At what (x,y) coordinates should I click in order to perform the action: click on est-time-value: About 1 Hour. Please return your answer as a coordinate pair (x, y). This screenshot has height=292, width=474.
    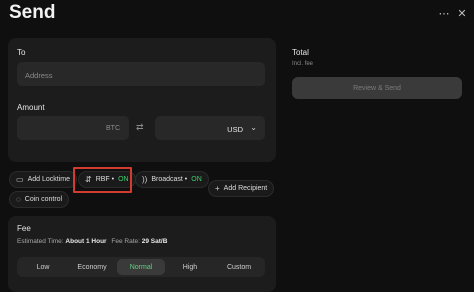
    Looking at the image, I should click on (86, 241).